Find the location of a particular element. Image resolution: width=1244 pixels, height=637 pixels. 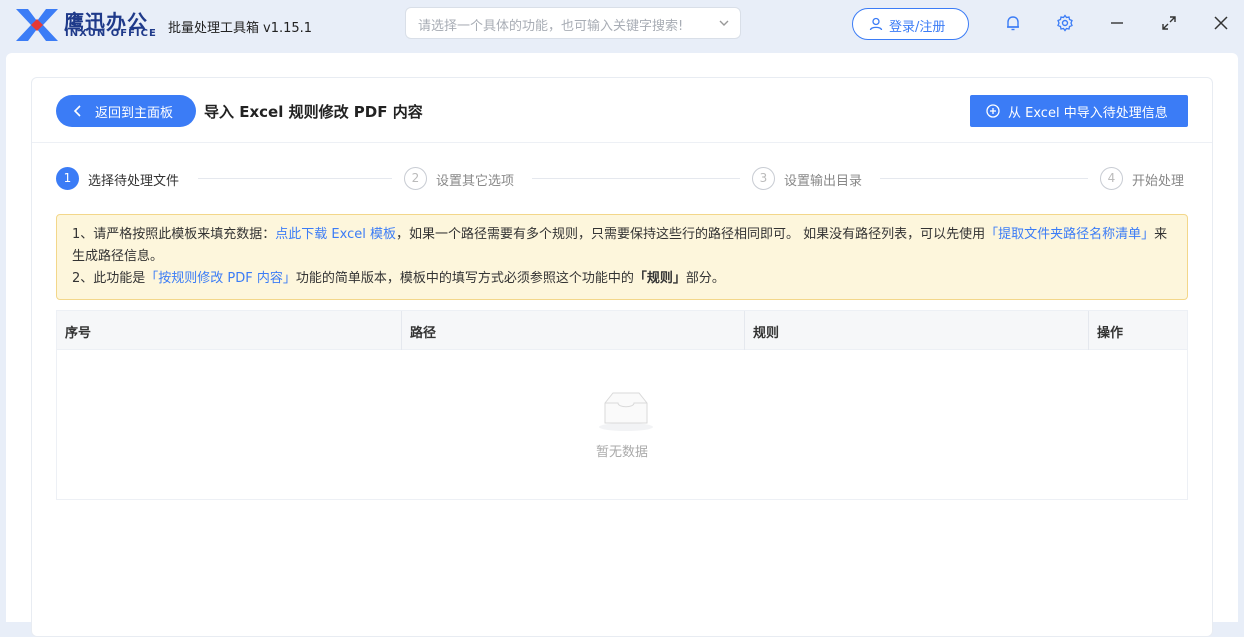

app-title: 批量处理工具箱 v1.15.1 is located at coordinates (240, 26).